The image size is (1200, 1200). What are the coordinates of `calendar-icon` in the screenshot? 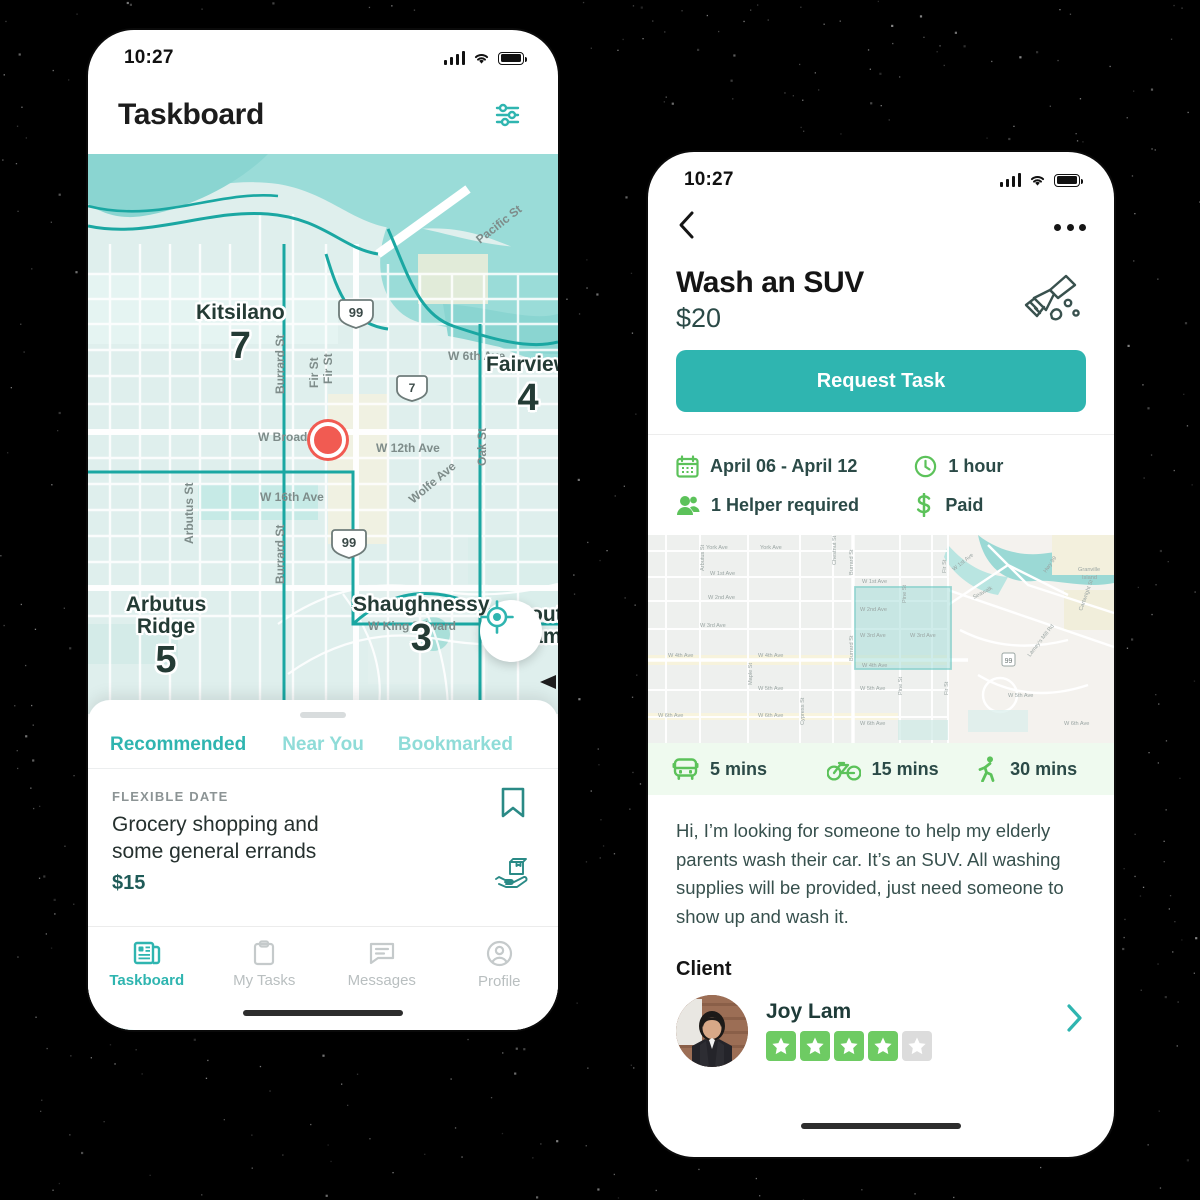 It's located at (687, 466).